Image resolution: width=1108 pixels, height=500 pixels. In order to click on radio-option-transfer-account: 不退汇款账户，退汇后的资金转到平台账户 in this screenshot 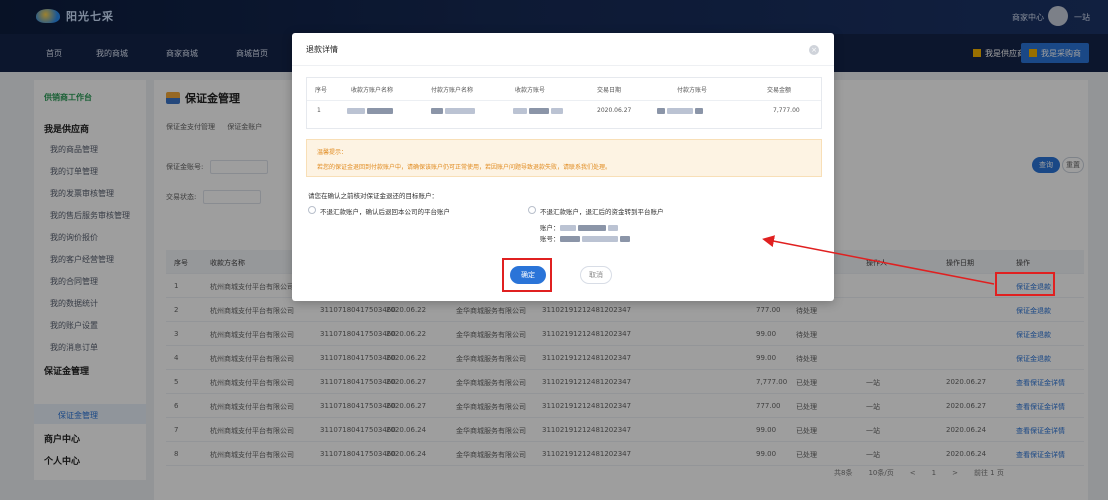, I will do `click(596, 211)`.